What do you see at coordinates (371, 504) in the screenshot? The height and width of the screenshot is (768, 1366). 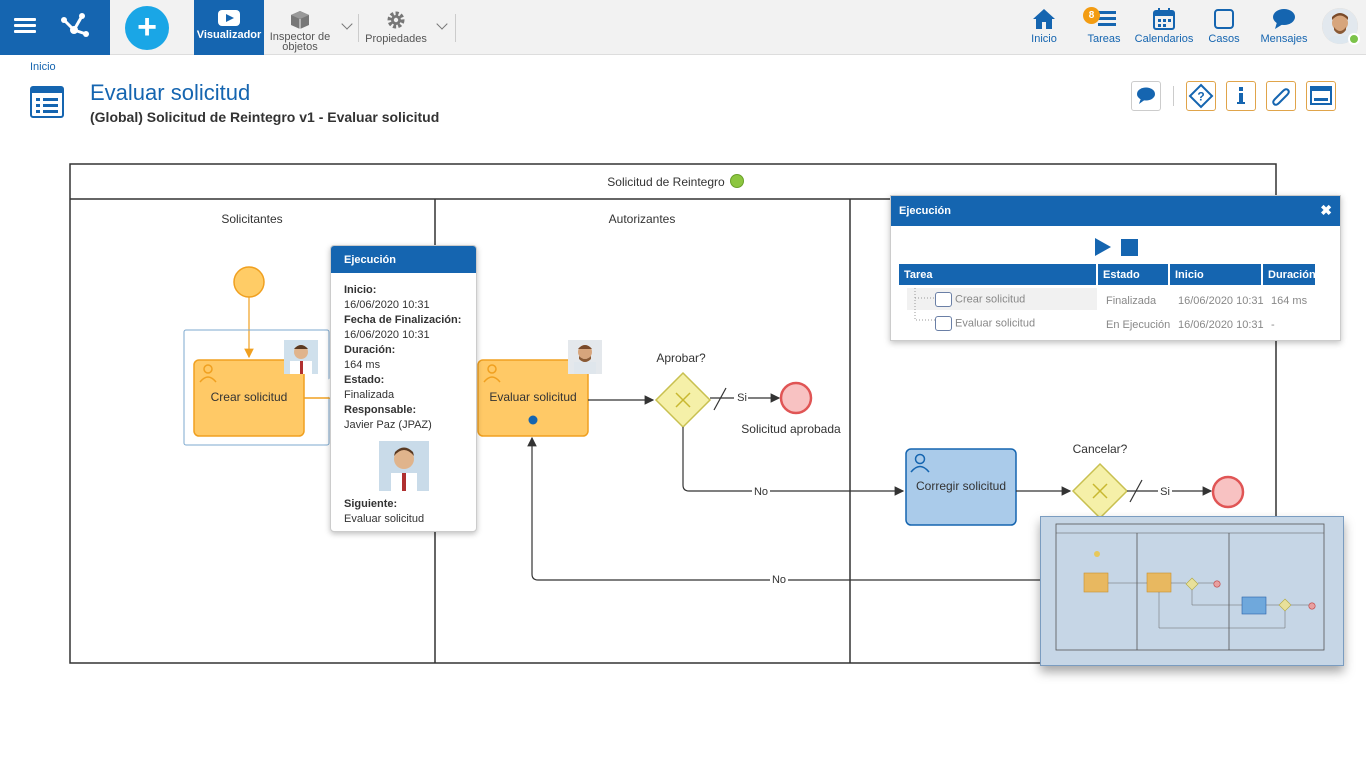 I see `tooltip-siguiente-label: Siguiente:` at bounding box center [371, 504].